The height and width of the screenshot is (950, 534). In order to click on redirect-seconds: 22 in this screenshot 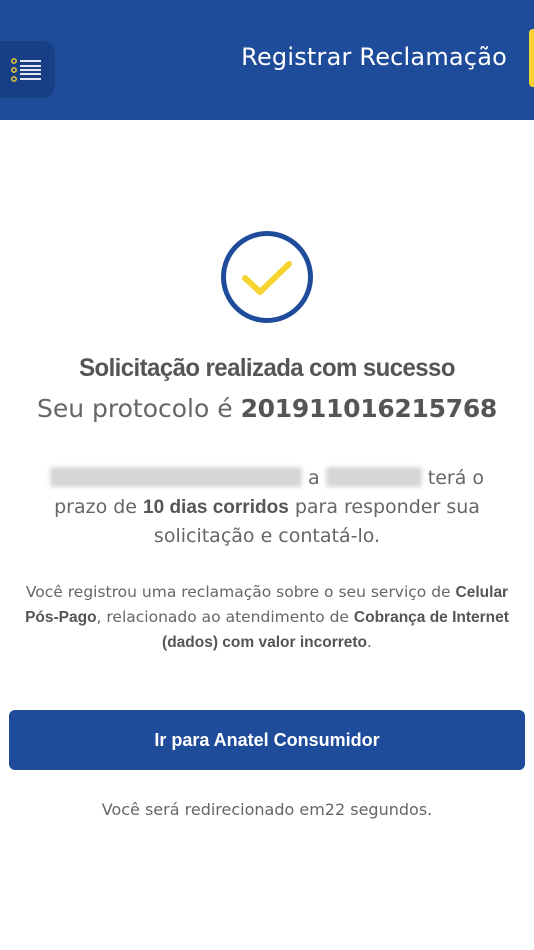, I will do `click(335, 809)`.